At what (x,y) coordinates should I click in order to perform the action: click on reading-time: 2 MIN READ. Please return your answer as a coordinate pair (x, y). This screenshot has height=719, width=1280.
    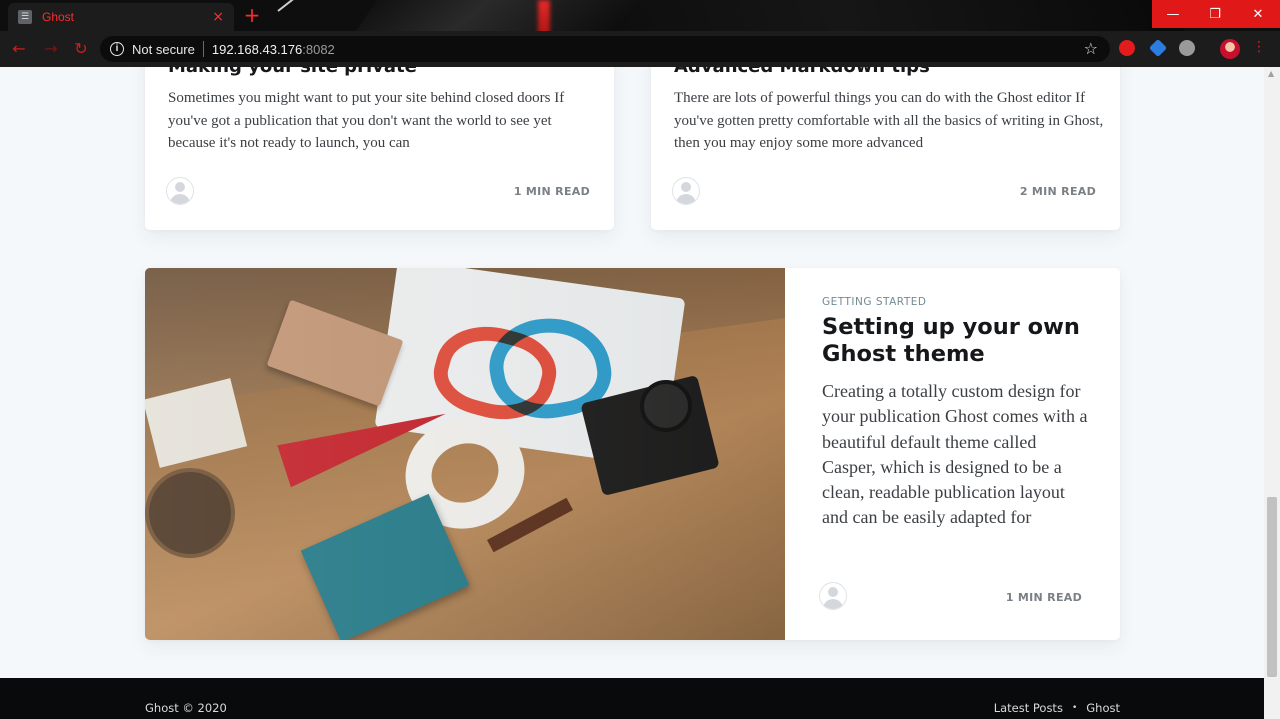
    Looking at the image, I should click on (1057, 191).